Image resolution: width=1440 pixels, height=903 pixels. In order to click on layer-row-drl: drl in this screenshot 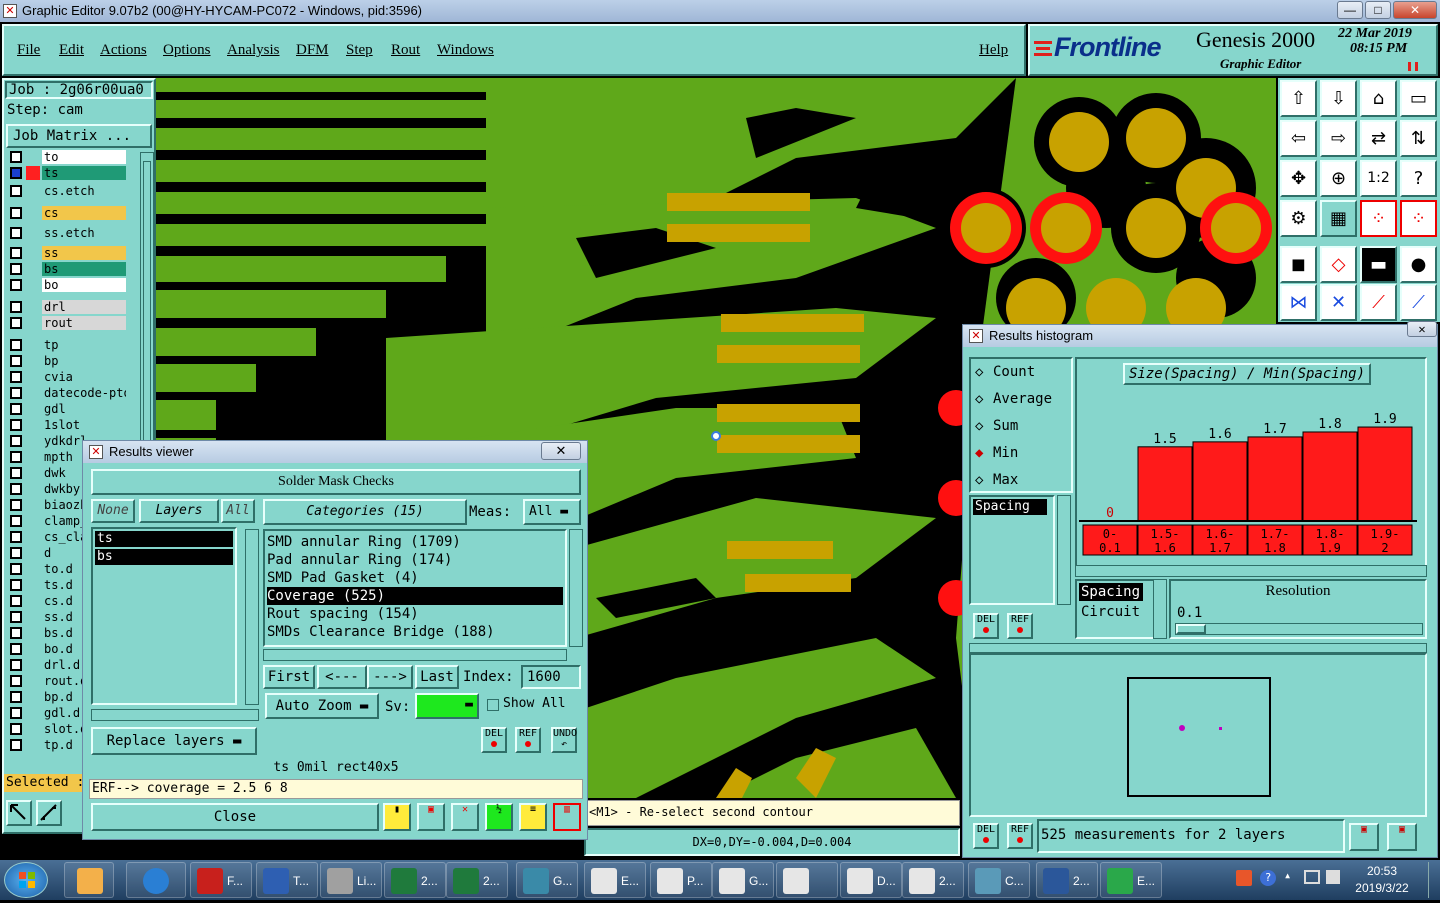, I will do `click(69, 307)`.